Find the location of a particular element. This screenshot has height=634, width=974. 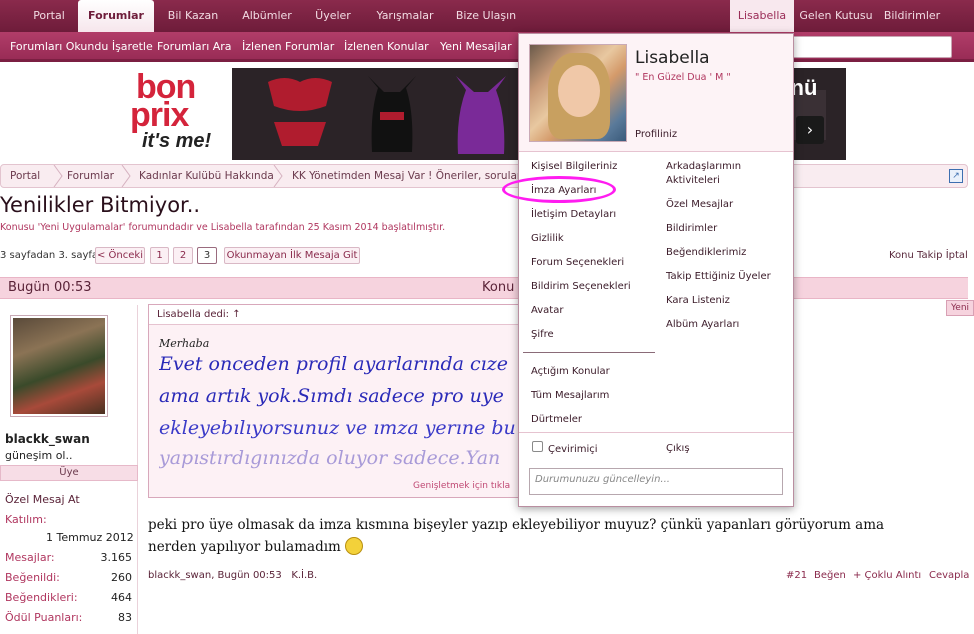

page-1-button: 1 is located at coordinates (159, 255).